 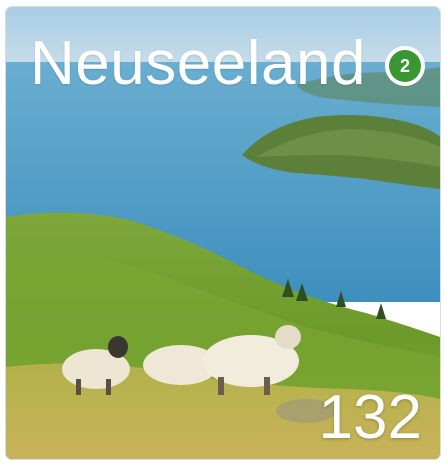 I want to click on count-badge: 2, so click(x=405, y=66).